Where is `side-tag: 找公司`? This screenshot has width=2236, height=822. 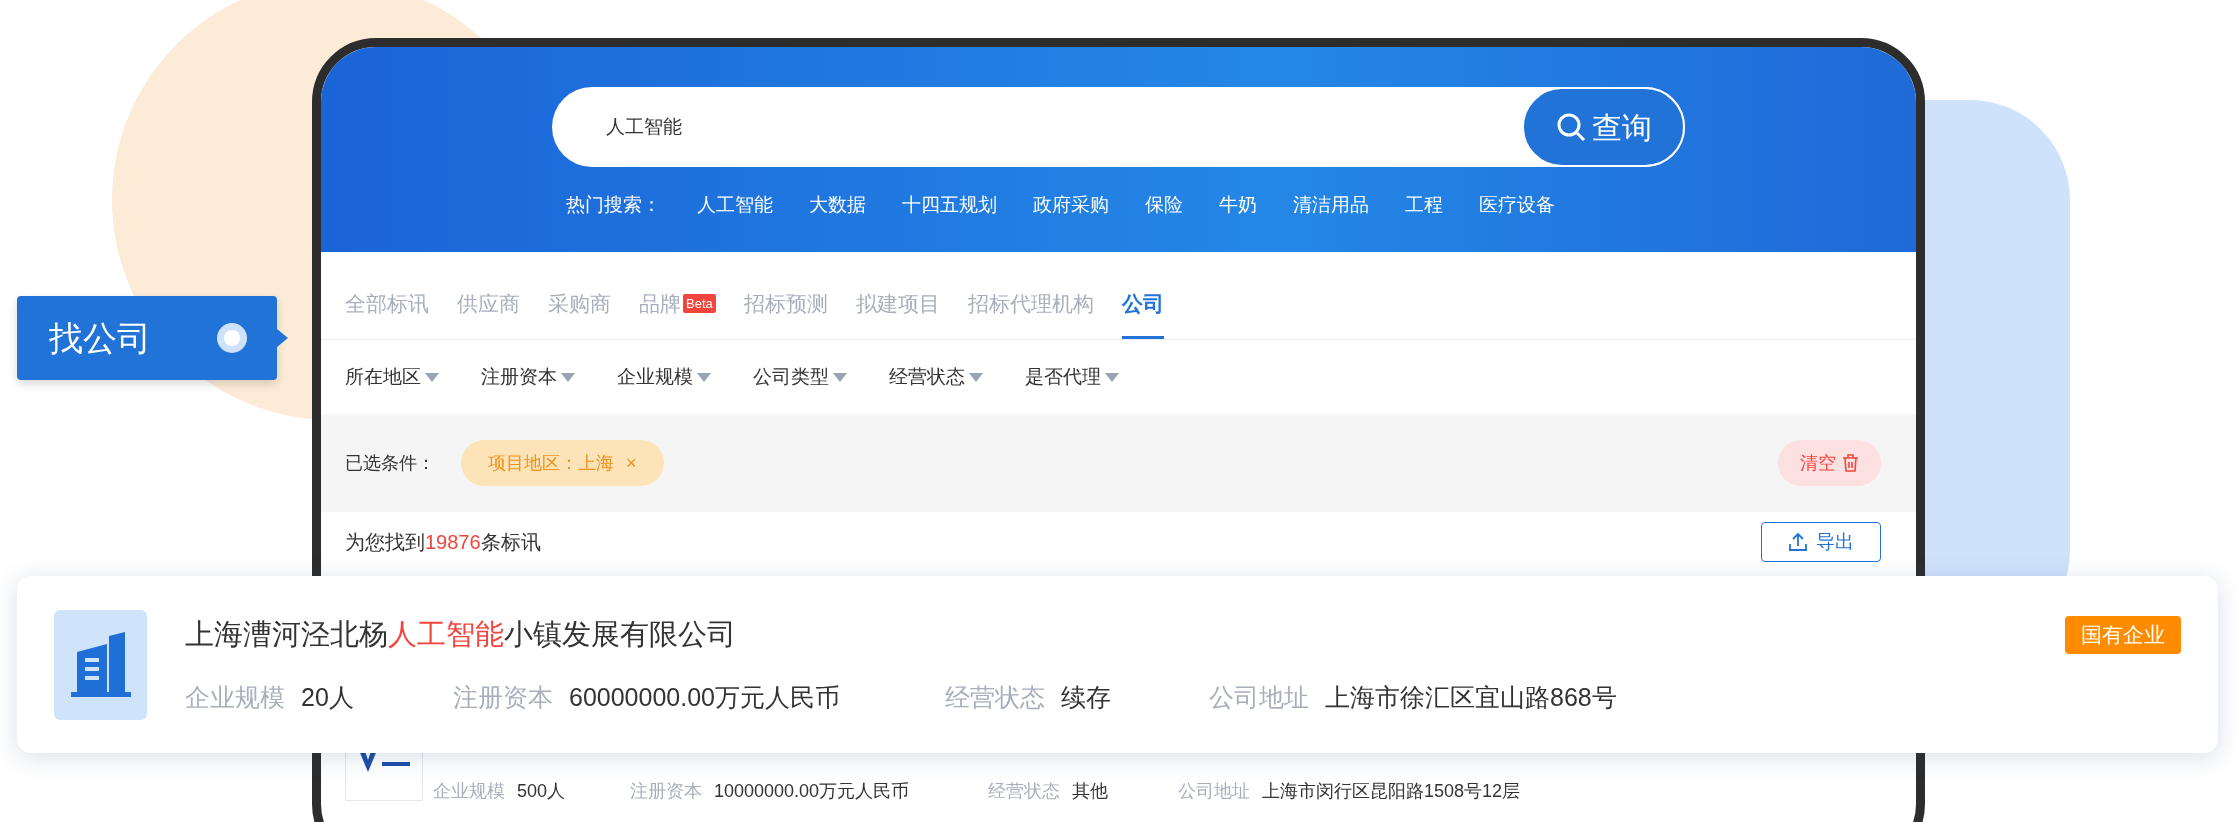 side-tag: 找公司 is located at coordinates (147, 338).